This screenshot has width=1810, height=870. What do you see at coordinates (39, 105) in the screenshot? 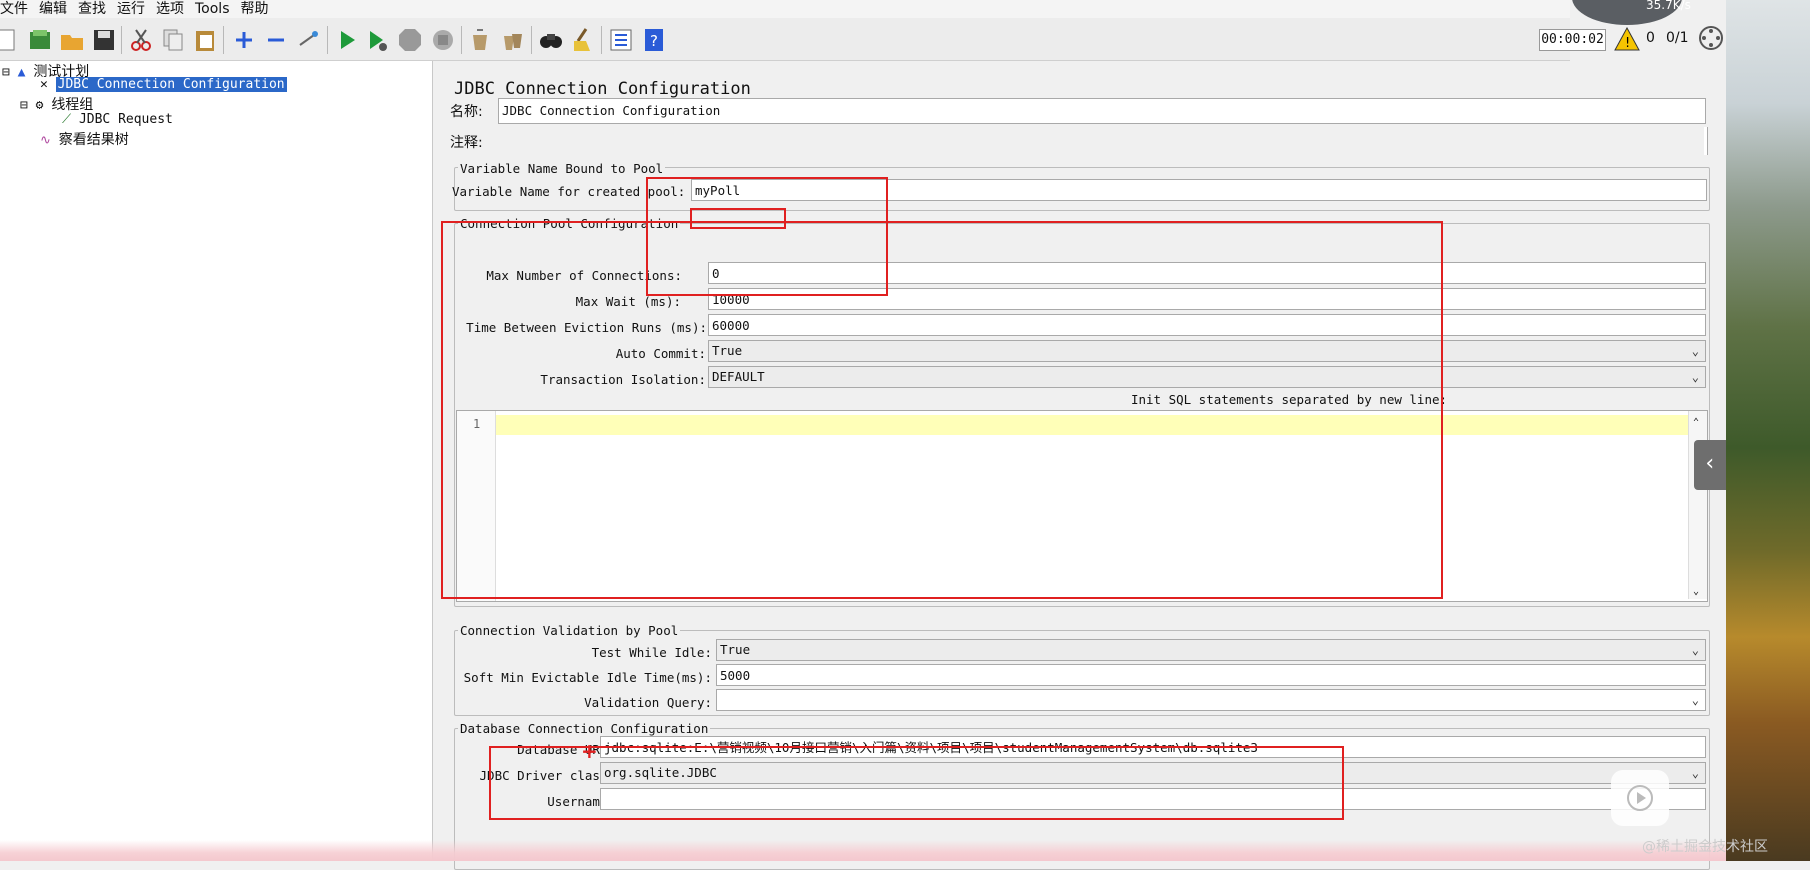
I see `thread-group-gear-icon: ⚙` at bounding box center [39, 105].